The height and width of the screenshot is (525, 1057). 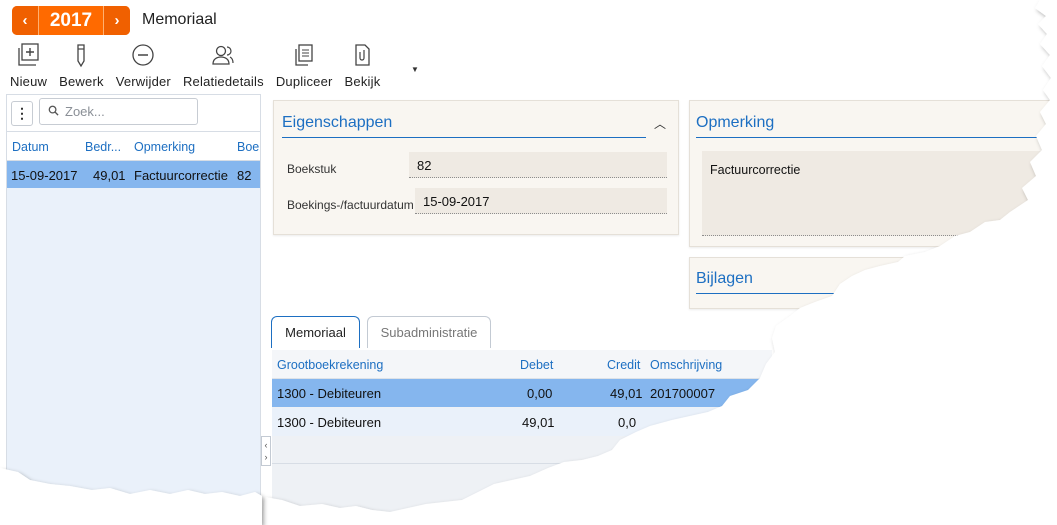 I want to click on remark-panel: Opmerking Factuurcorrectie, so click(x=873, y=173).